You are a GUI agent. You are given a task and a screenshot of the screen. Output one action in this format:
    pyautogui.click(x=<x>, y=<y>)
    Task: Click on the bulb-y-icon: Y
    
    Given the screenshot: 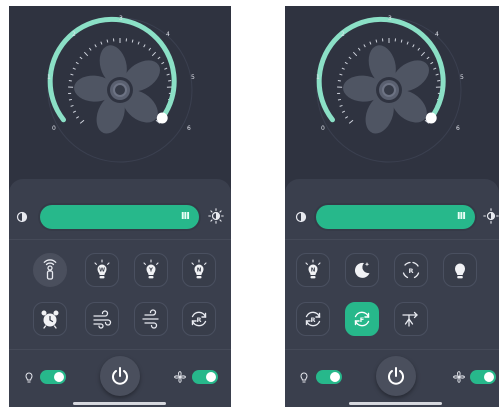 What is the action you would take?
    pyautogui.click(x=151, y=269)
    